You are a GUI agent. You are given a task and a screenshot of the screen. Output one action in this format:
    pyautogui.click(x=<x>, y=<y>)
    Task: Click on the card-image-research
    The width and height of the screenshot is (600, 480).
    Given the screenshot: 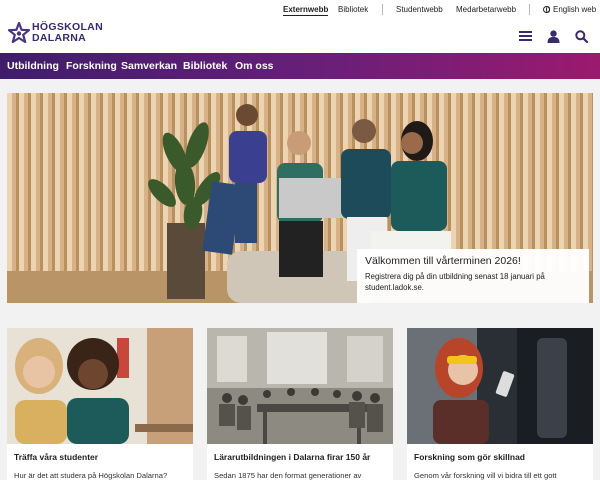 What is the action you would take?
    pyautogui.click(x=500, y=386)
    